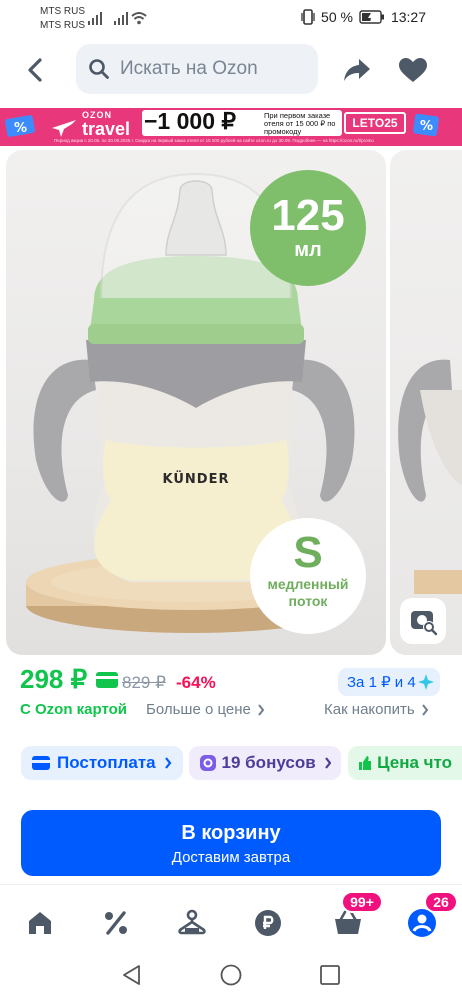 The height and width of the screenshot is (1000, 462). I want to click on banner-brand: travel, so click(106, 129).